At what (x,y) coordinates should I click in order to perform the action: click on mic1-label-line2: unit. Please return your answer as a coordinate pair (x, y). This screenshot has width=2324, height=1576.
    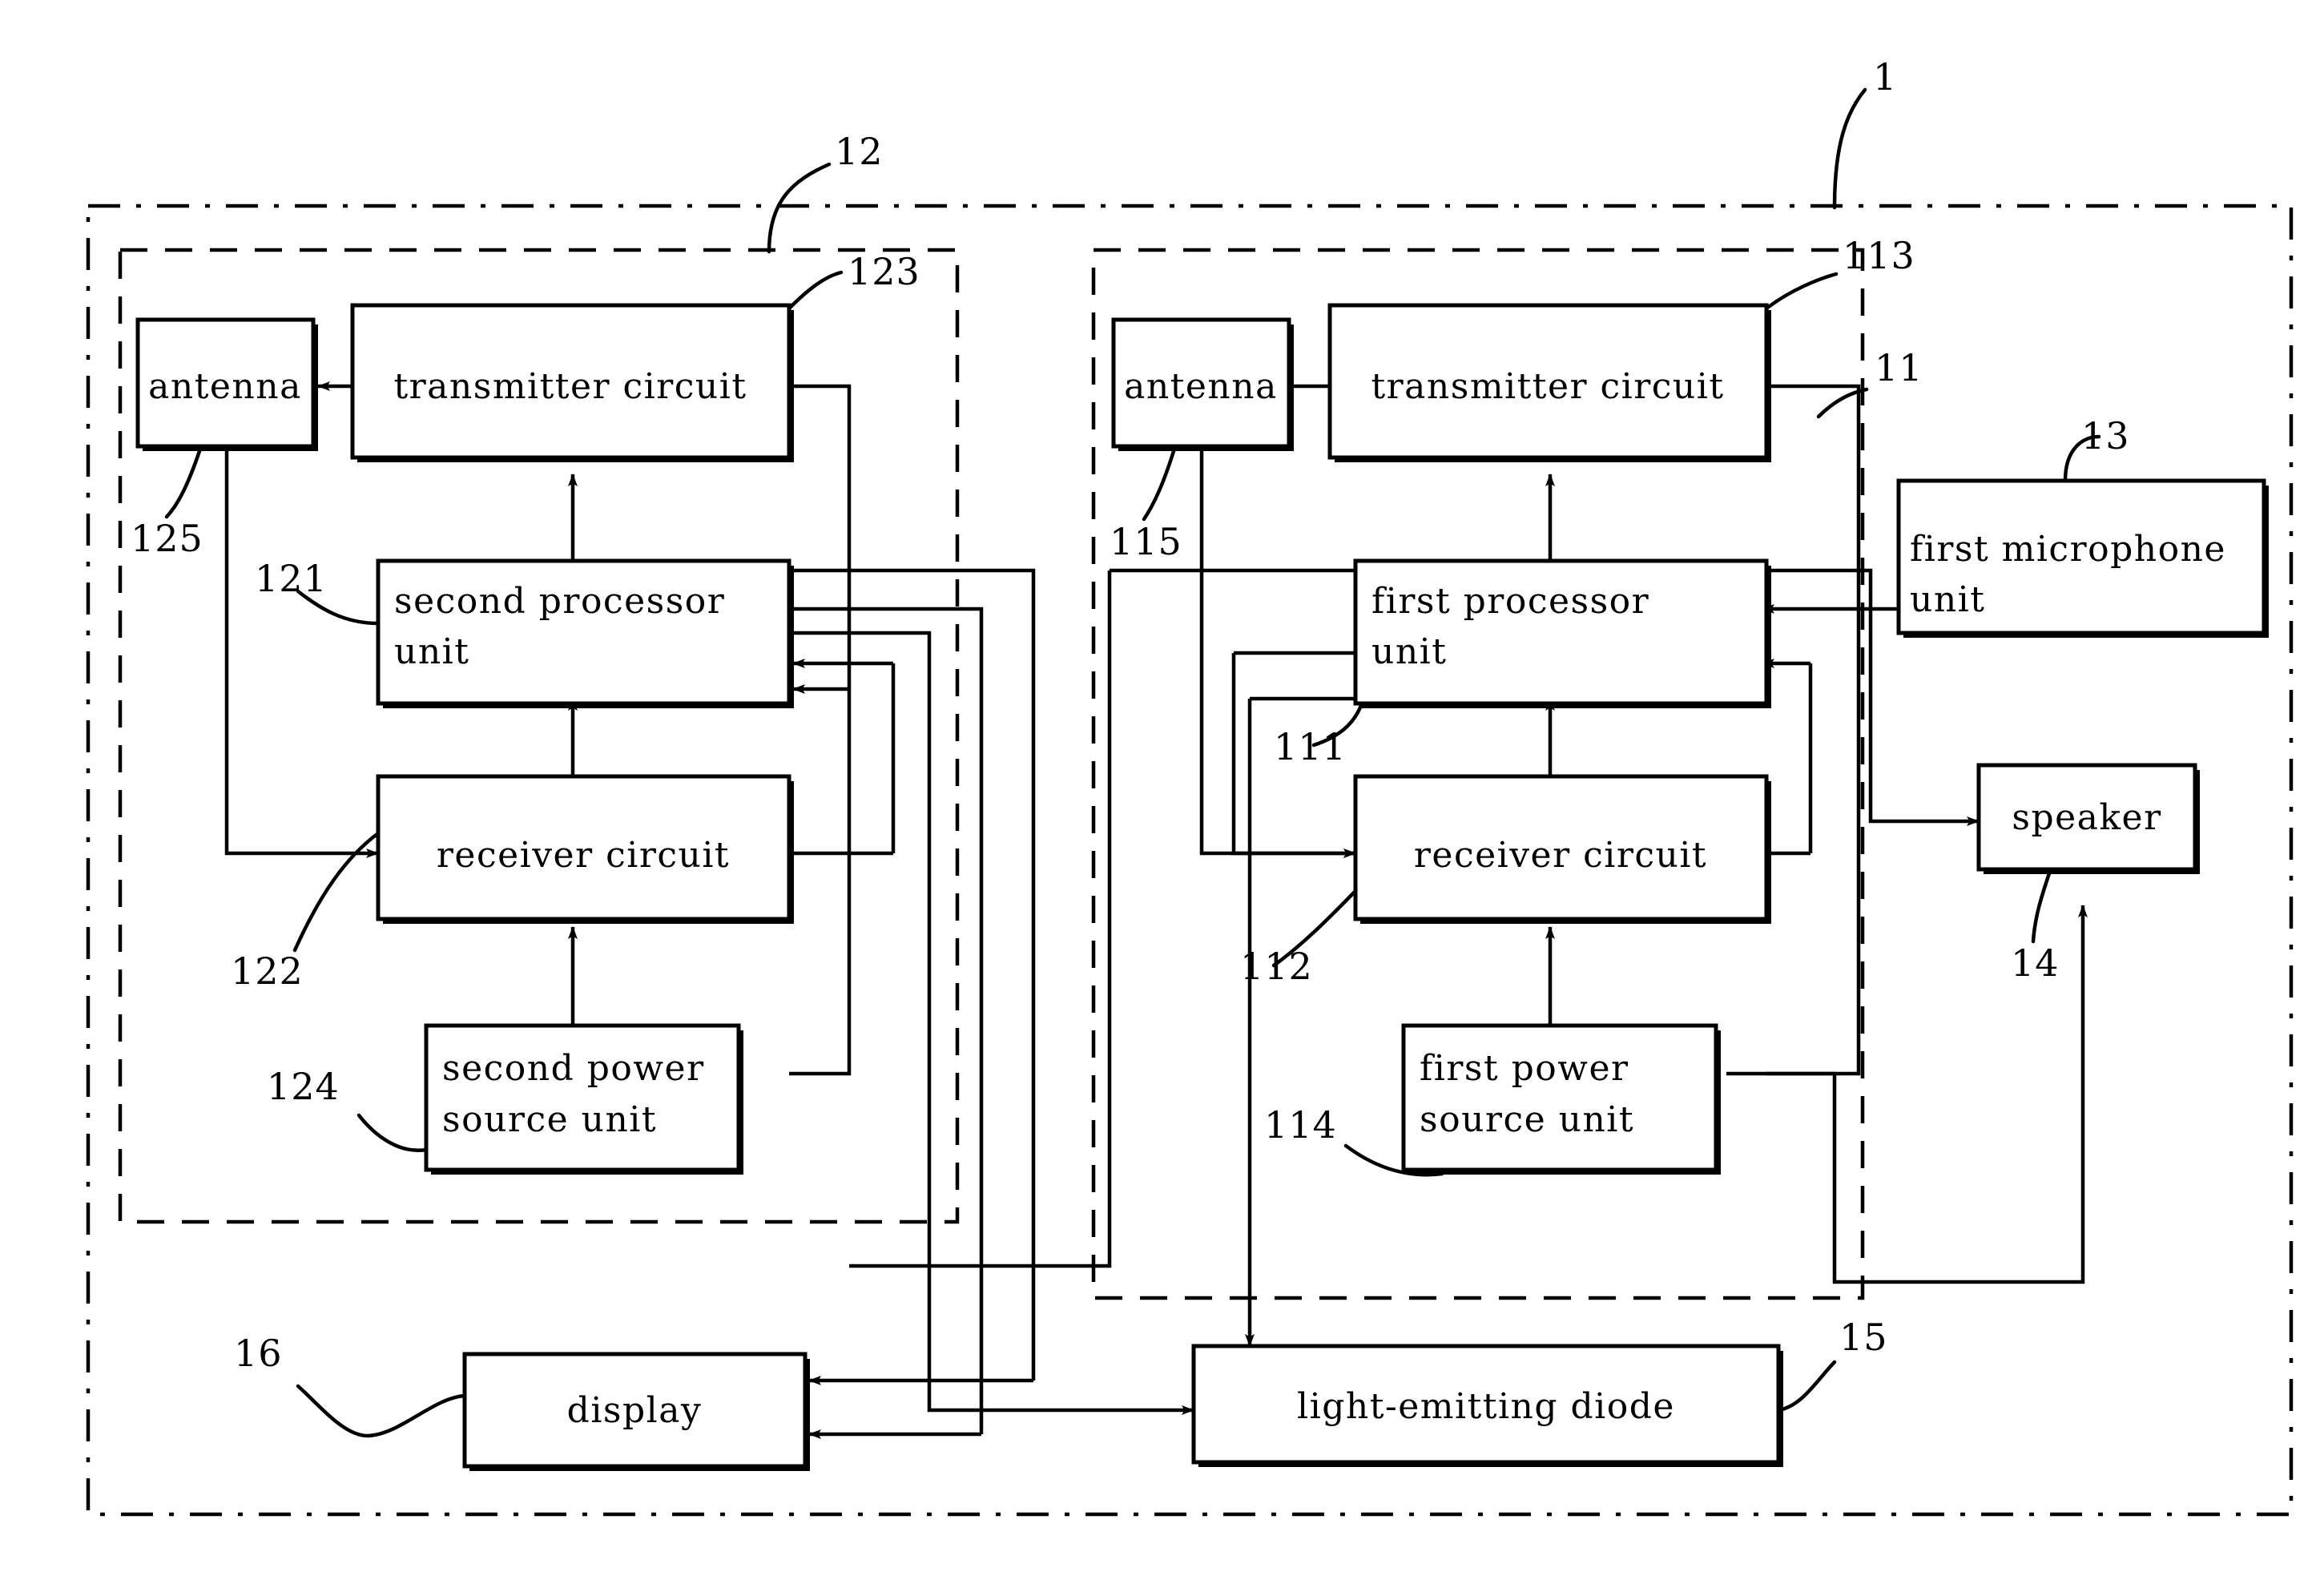
    Looking at the image, I should click on (1947, 599).